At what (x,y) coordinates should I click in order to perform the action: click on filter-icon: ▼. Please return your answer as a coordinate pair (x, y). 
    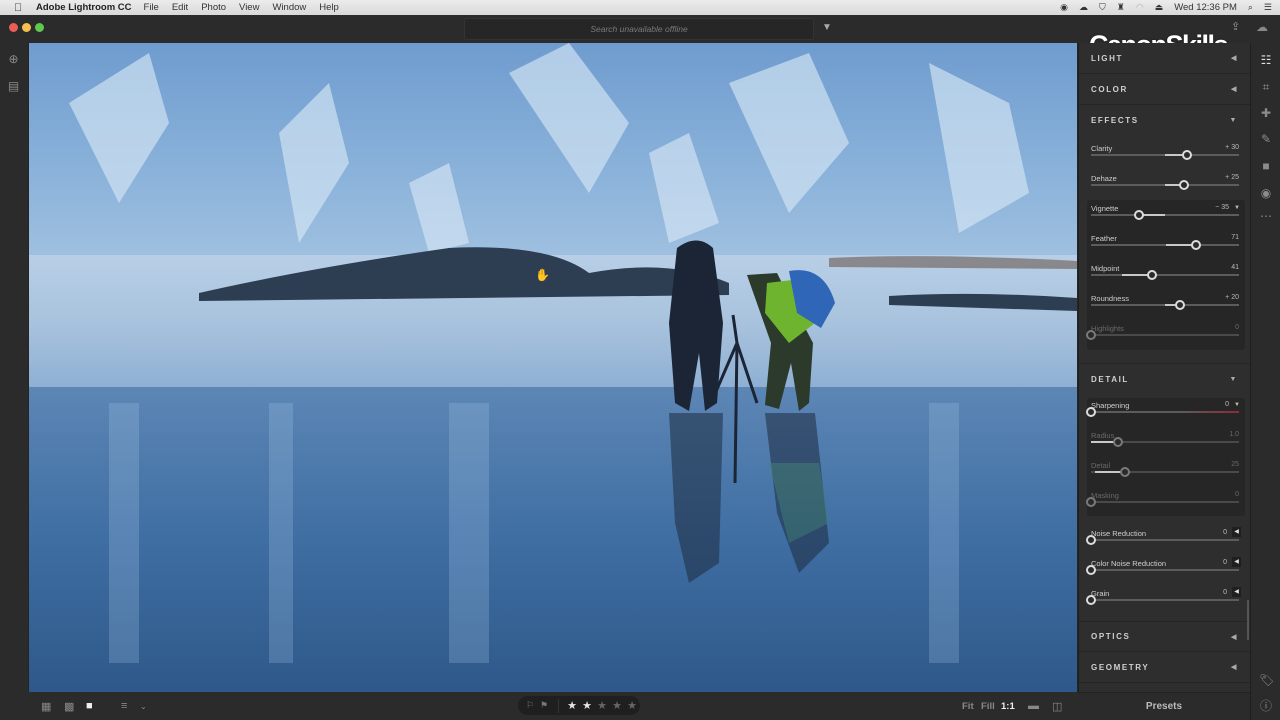
    Looking at the image, I should click on (827, 27).